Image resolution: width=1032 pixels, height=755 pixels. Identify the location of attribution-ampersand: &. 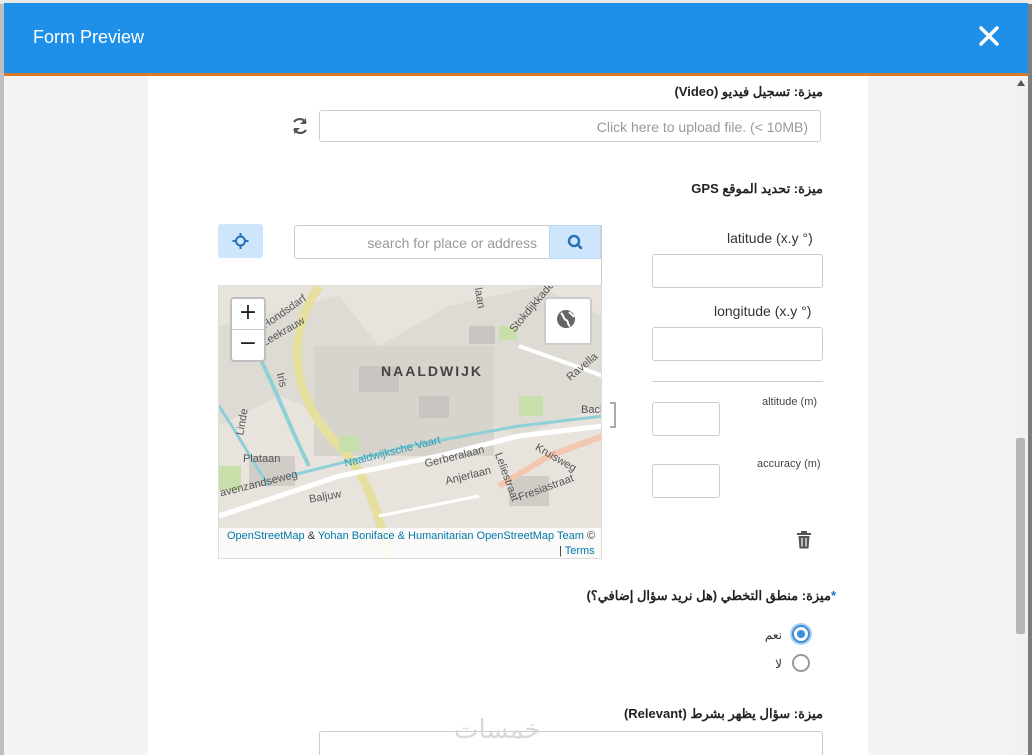
(311, 536).